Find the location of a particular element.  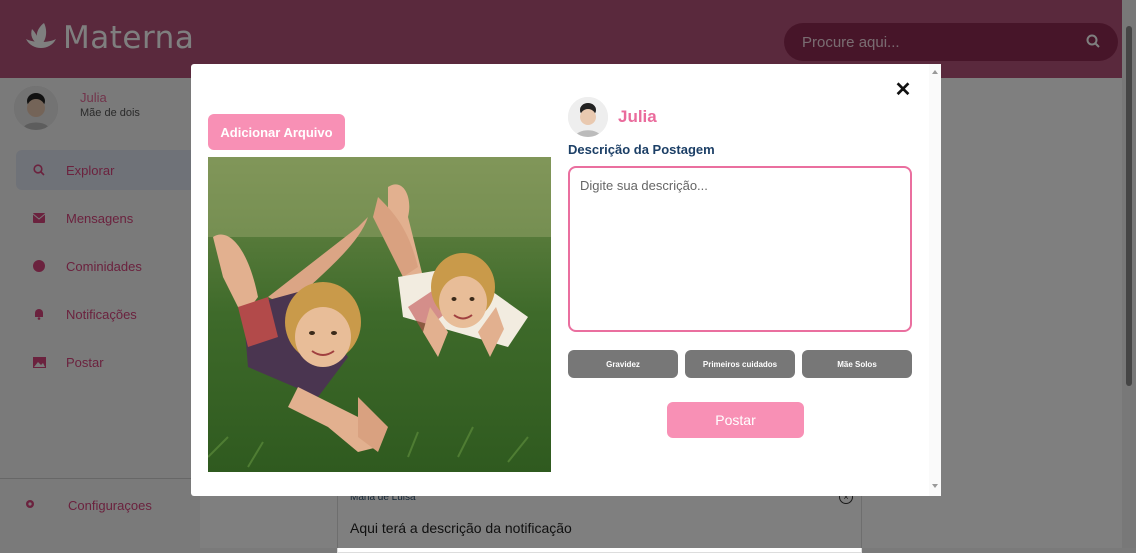

tag-group: Gravidez Primeiros cuidados Mãe Solos is located at coordinates (740, 364).